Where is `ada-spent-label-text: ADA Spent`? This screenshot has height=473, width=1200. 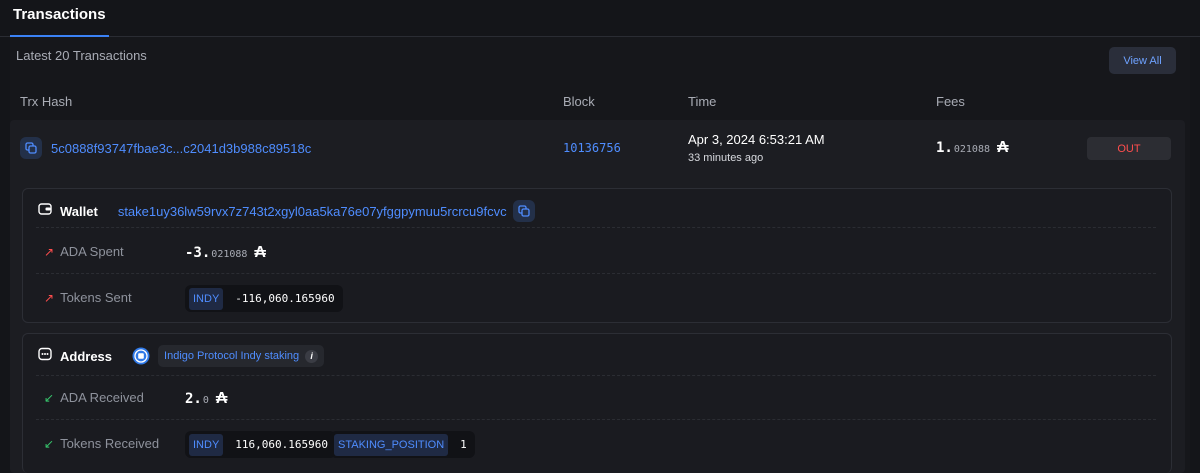 ada-spent-label-text: ADA Spent is located at coordinates (92, 251).